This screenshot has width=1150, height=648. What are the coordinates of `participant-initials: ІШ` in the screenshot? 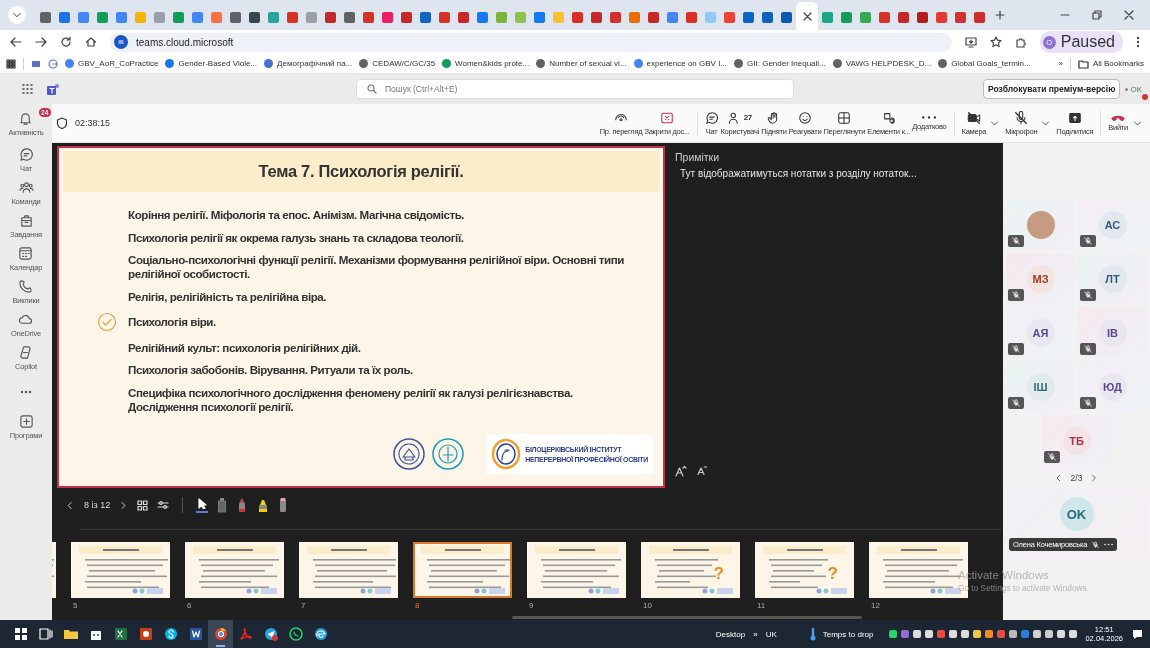 It's located at (1040, 386).